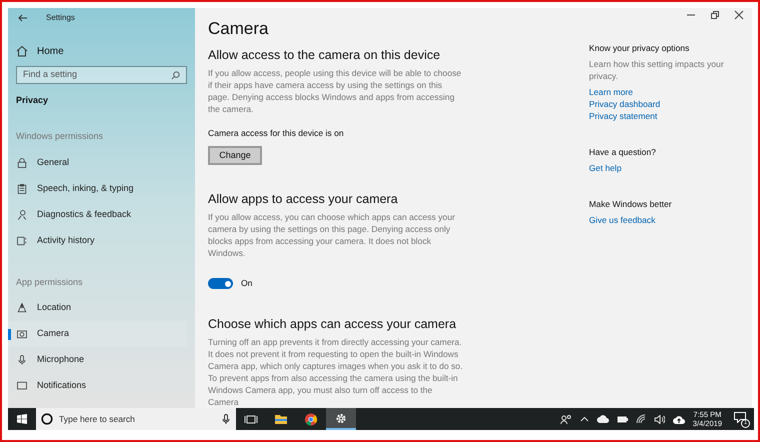 The image size is (760, 442). What do you see at coordinates (336, 372) in the screenshot?
I see `description-text: Turning off an app prevents it from directly accessing your camera. It does not prevent it from requesting to open the built-in Windows Camera app, which only captures images when you ask it to do so. To prevent apps from also accessing the camera using the built-in Windows Camera app, you must also turn off access to the Camera` at bounding box center [336, 372].